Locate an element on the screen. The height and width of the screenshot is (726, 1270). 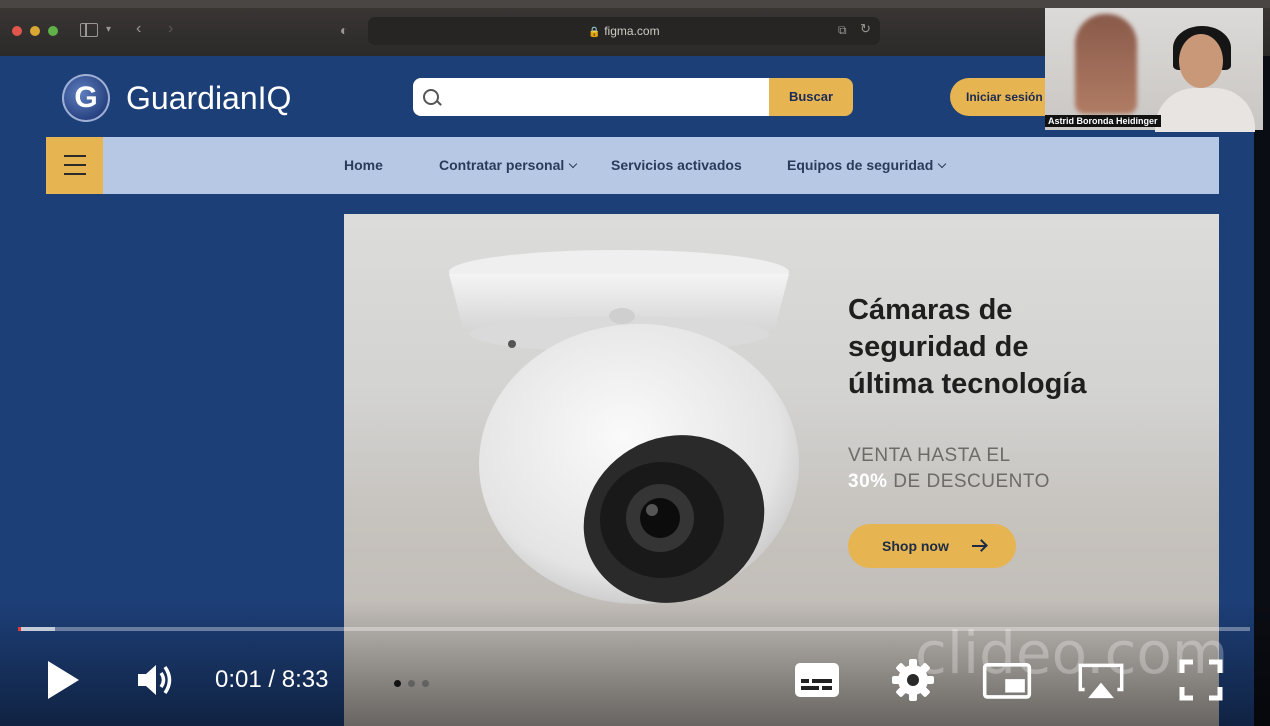
nav-item-equipos-de-seguridad: Equipos de seguridad is located at coordinates (867, 165).